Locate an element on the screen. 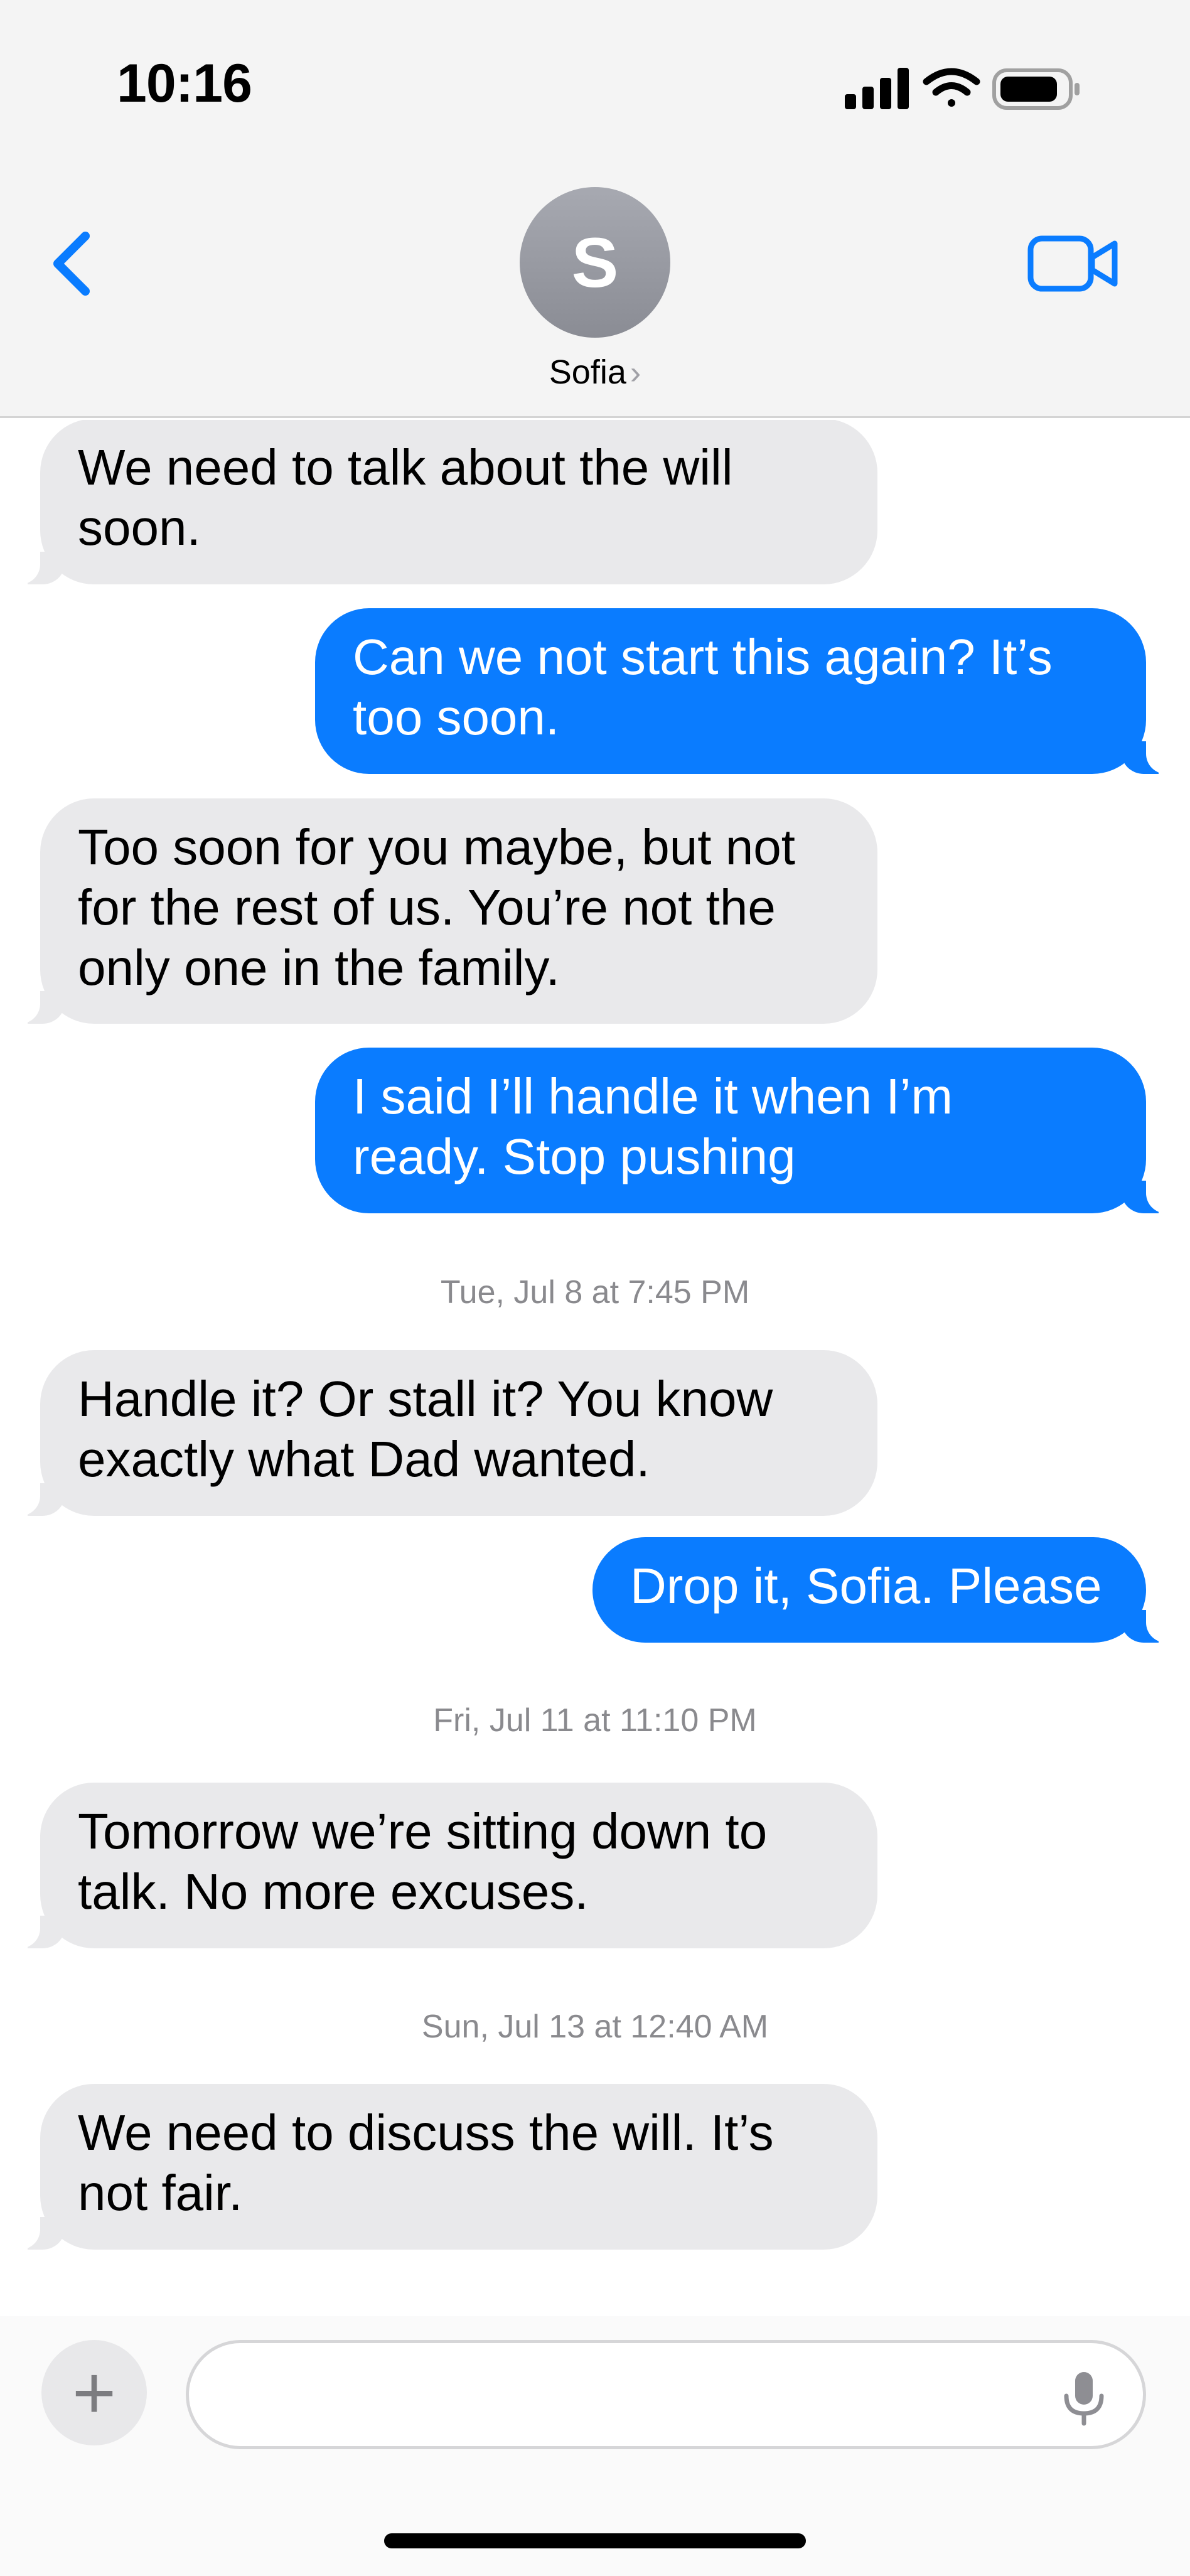 This screenshot has width=1190, height=2576. video-call-button is located at coordinates (1074, 263).